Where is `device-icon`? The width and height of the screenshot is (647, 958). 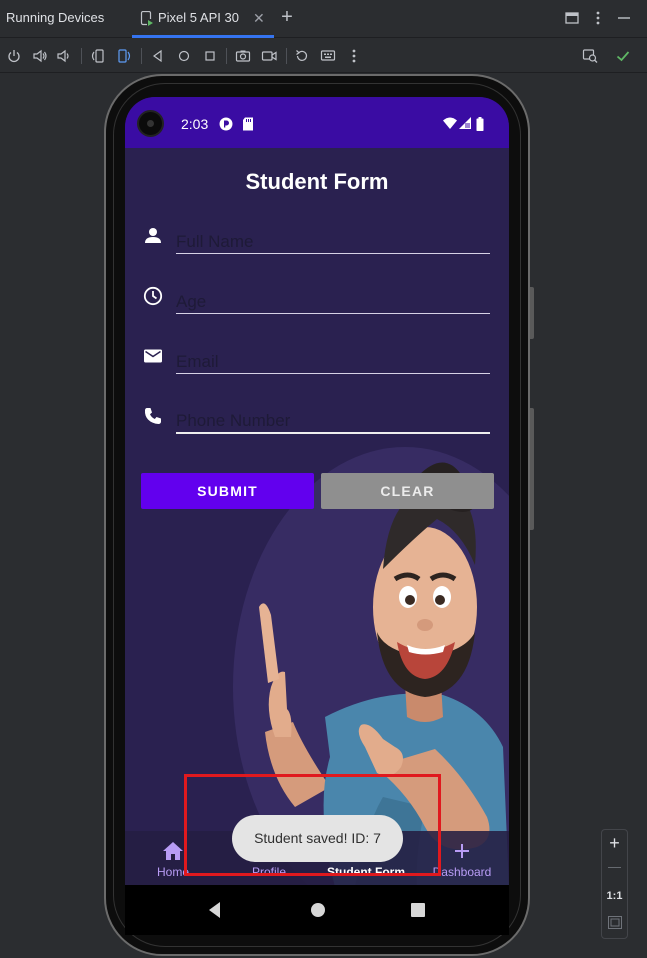 device-icon is located at coordinates (147, 18).